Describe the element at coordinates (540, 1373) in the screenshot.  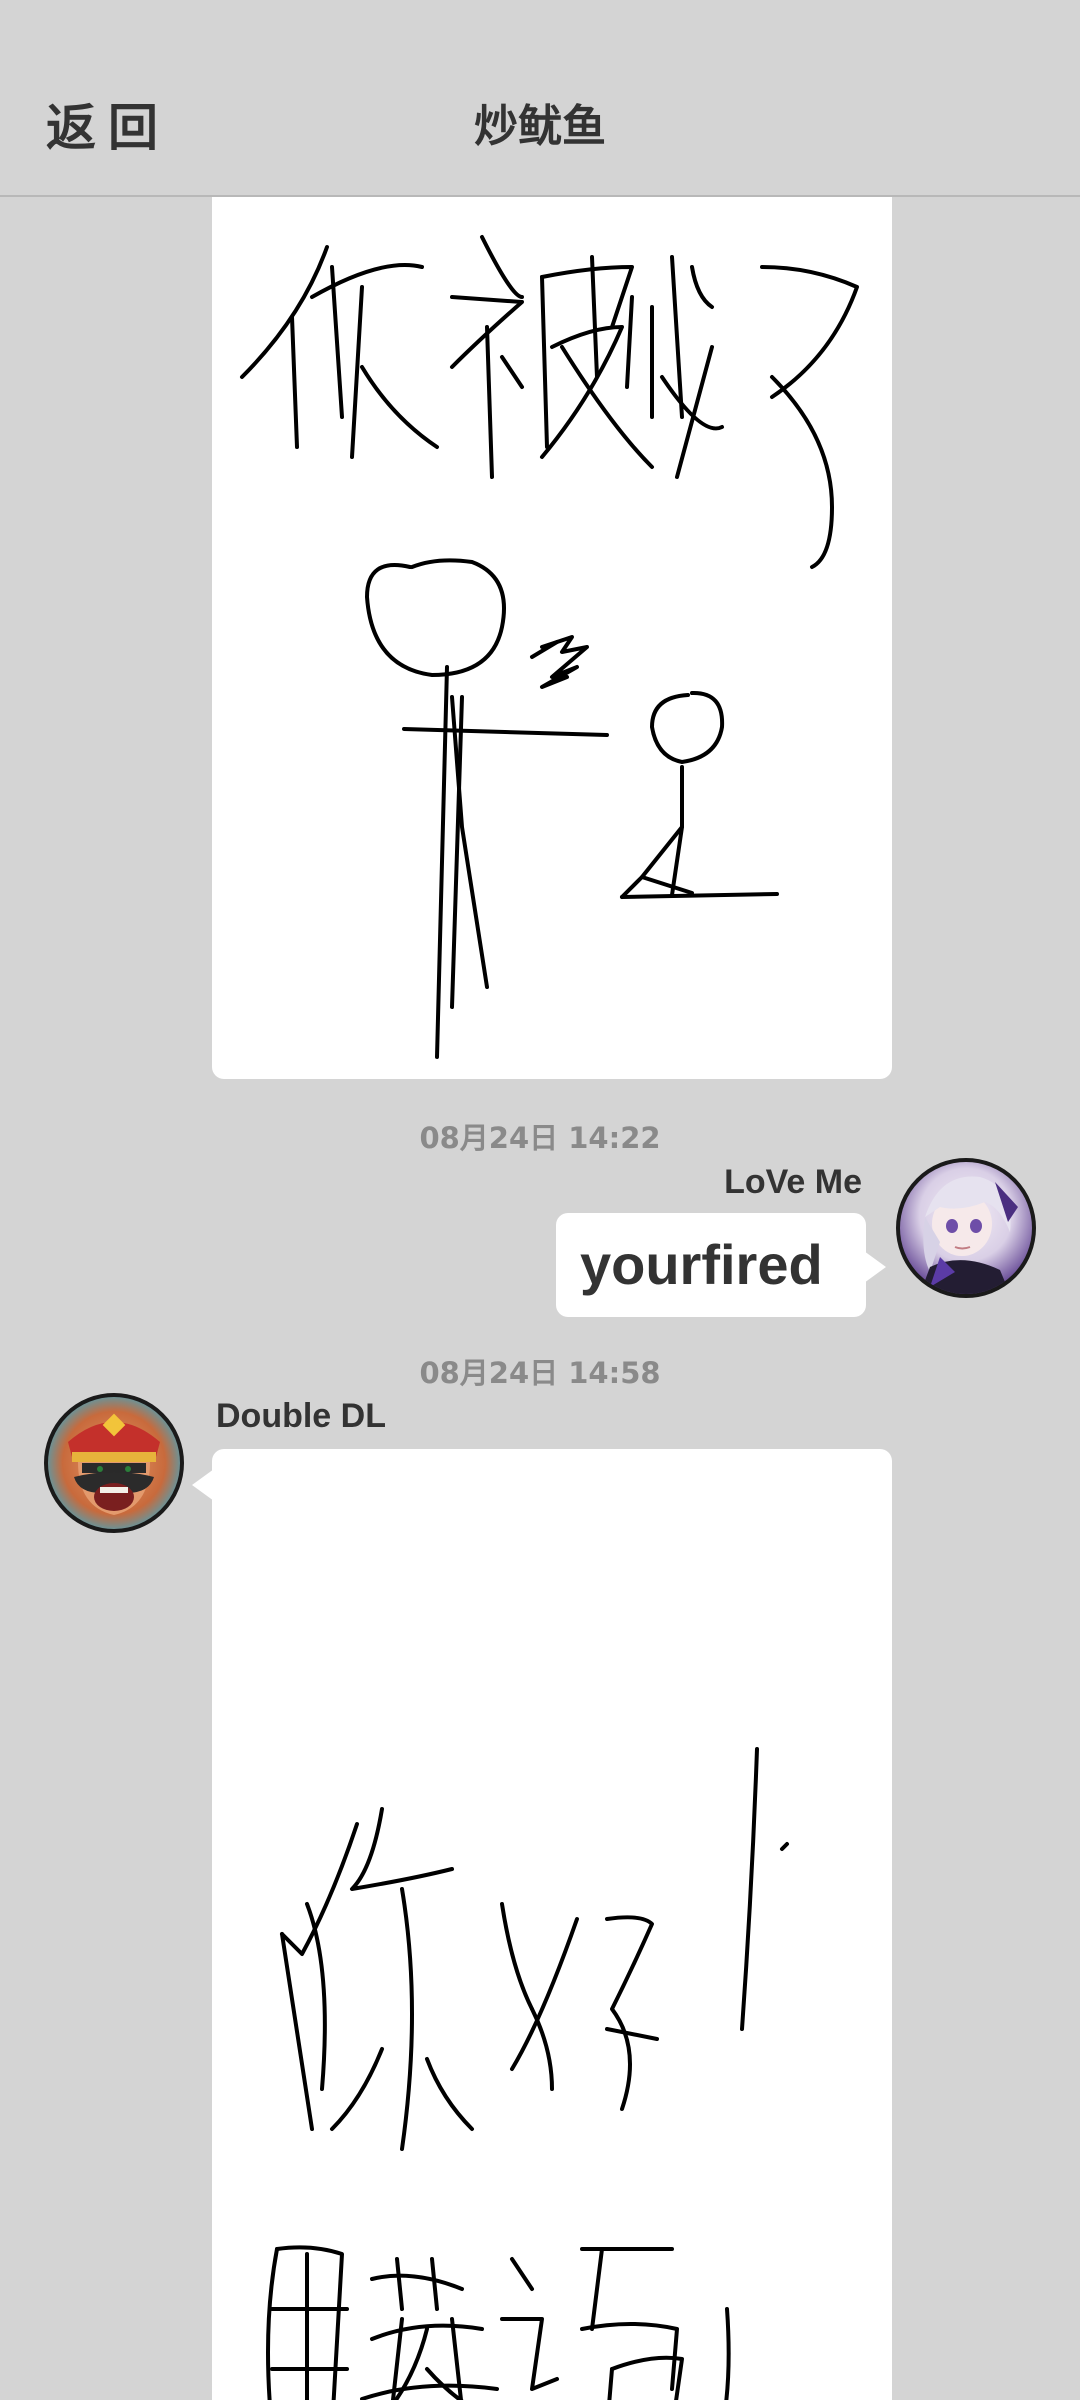
I see `message-timestamp: 08月24日 14:58` at that location.